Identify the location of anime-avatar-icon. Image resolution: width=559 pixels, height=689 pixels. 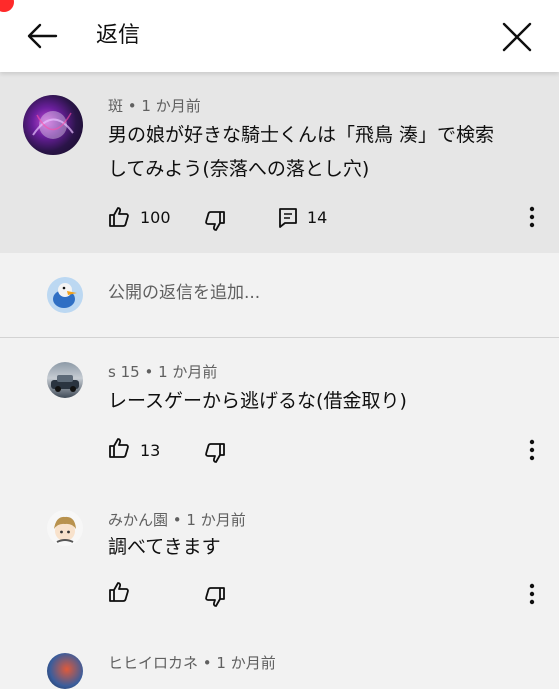
(65, 529).